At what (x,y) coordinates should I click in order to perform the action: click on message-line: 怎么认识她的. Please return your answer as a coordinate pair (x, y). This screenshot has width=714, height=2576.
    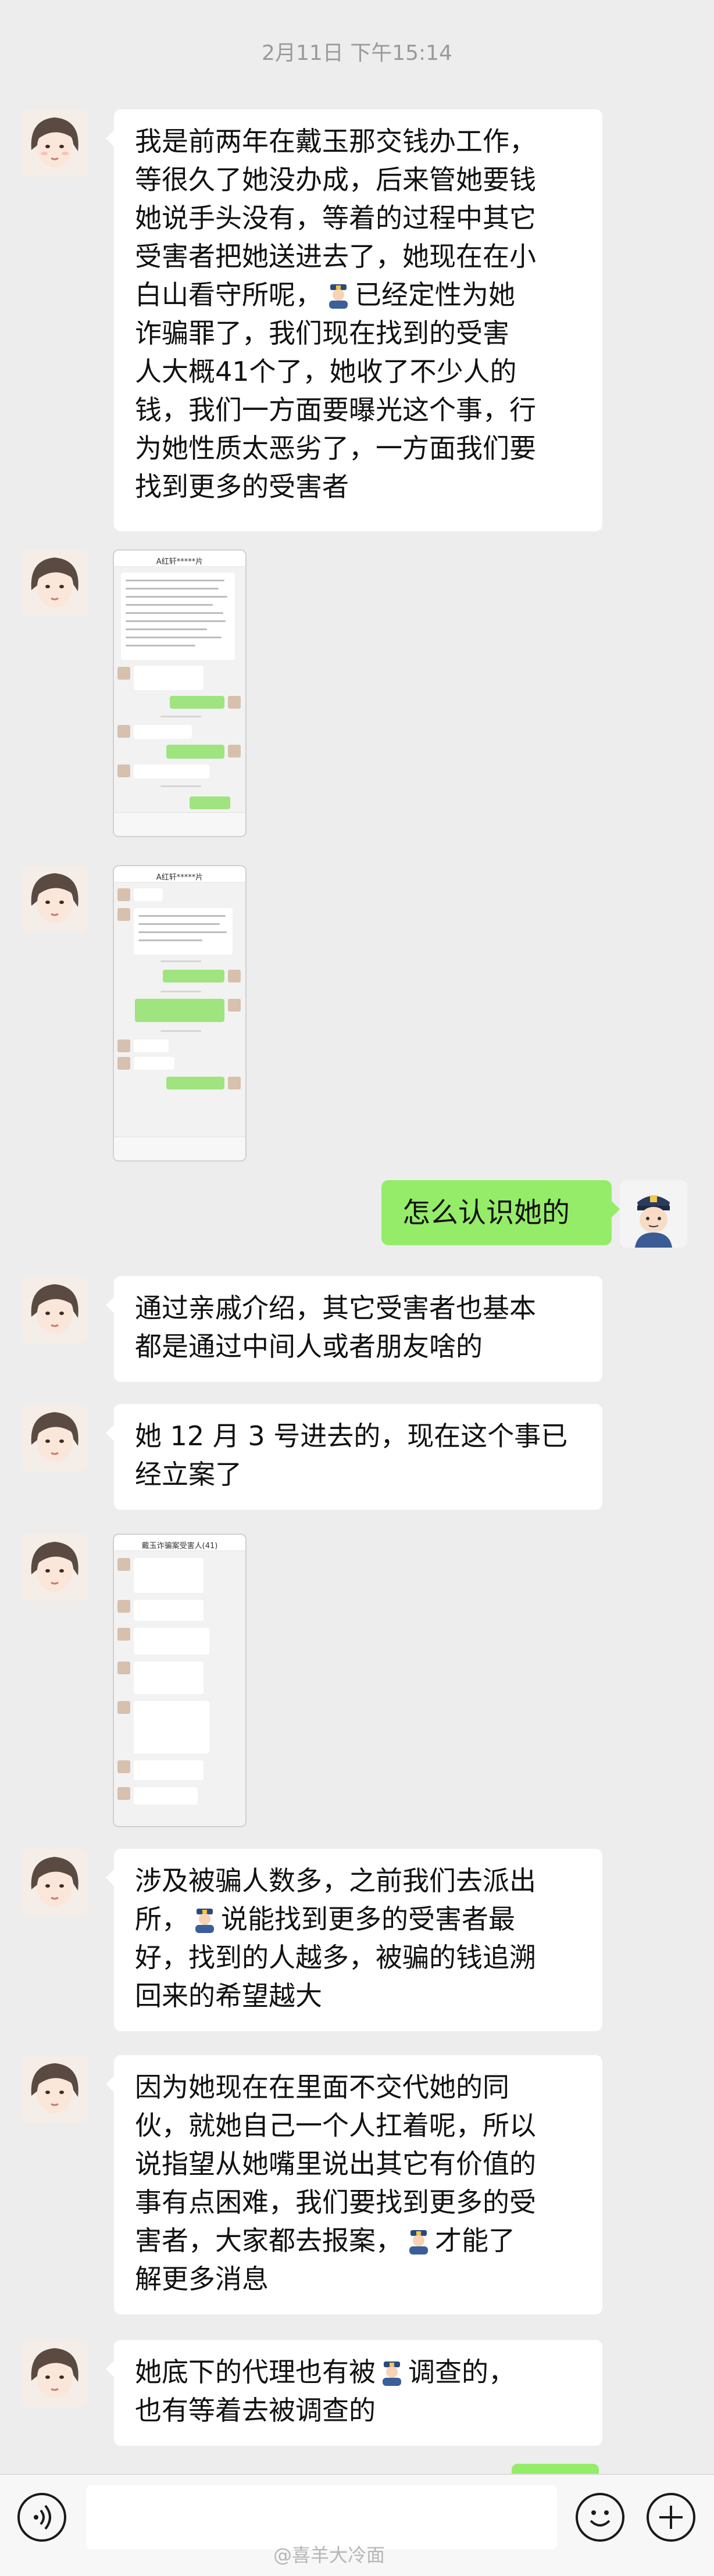
    Looking at the image, I should click on (486, 1212).